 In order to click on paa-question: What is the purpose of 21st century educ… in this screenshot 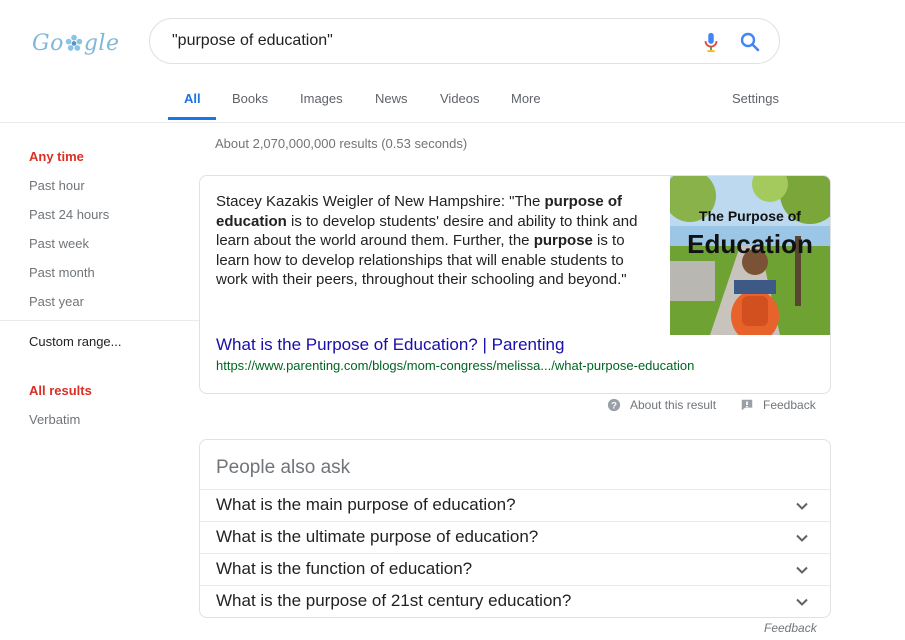, I will do `click(515, 601)`.